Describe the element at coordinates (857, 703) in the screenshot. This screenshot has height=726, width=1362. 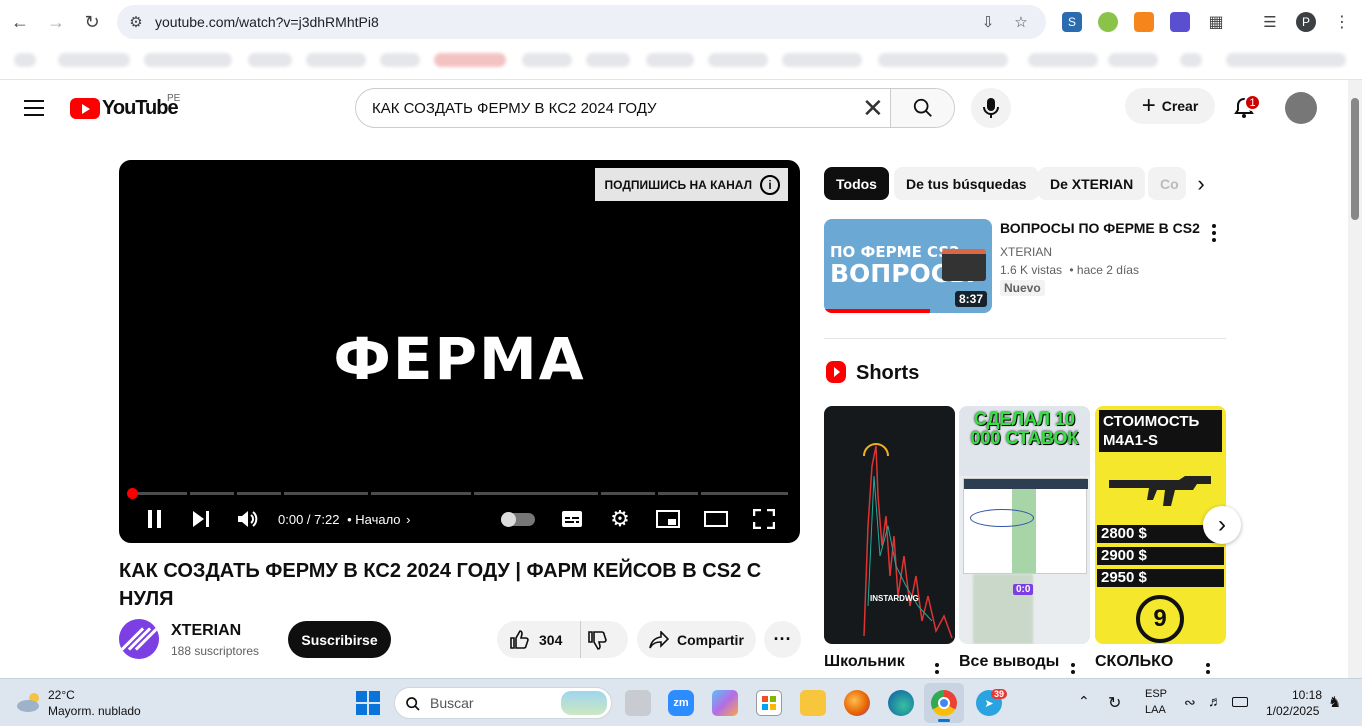
I see `firefox-icon` at that location.